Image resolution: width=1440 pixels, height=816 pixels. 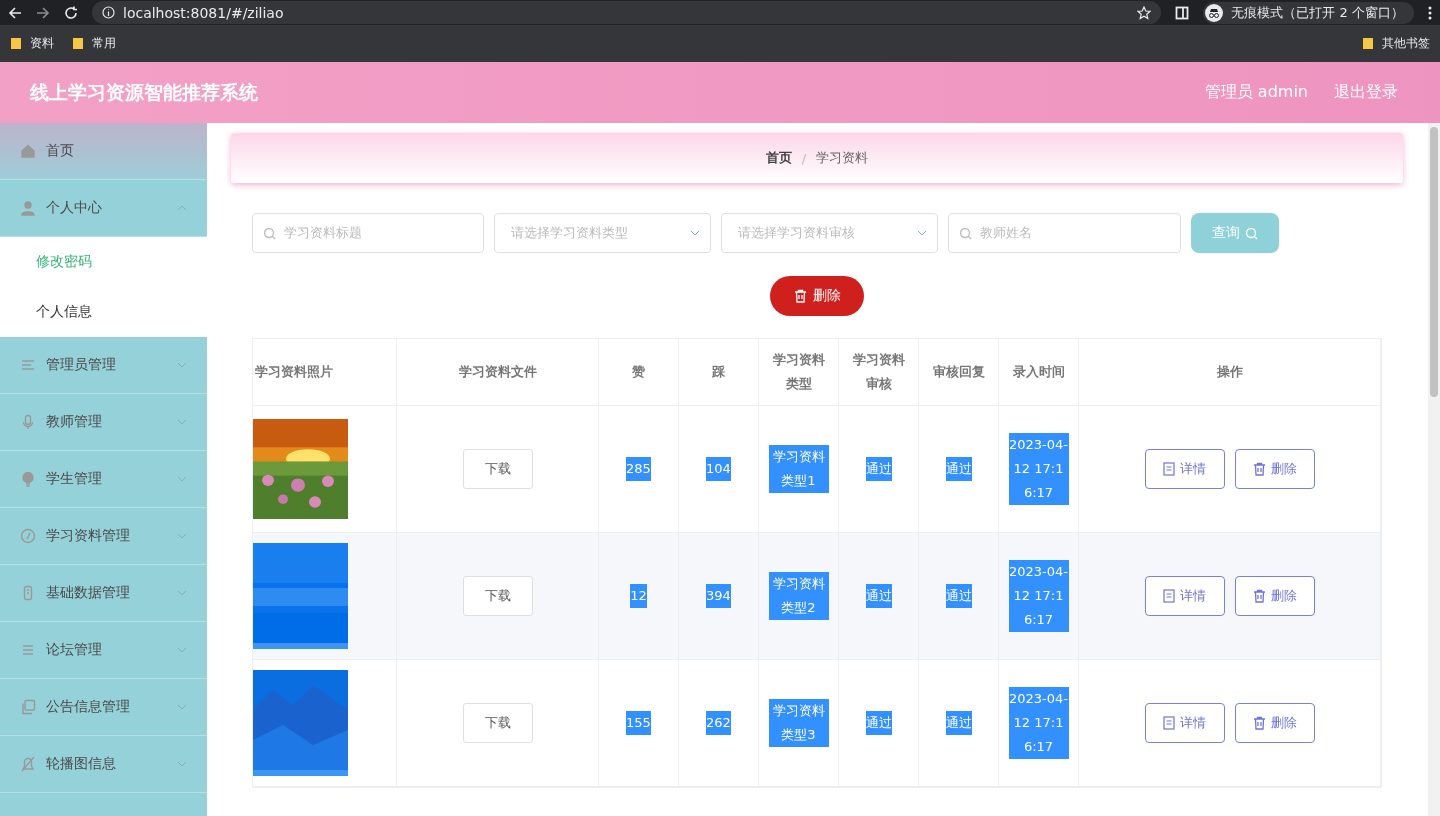 What do you see at coordinates (1317, 12) in the screenshot?
I see `incognito-label: 无痕模式（已打开 2 个窗口）` at bounding box center [1317, 12].